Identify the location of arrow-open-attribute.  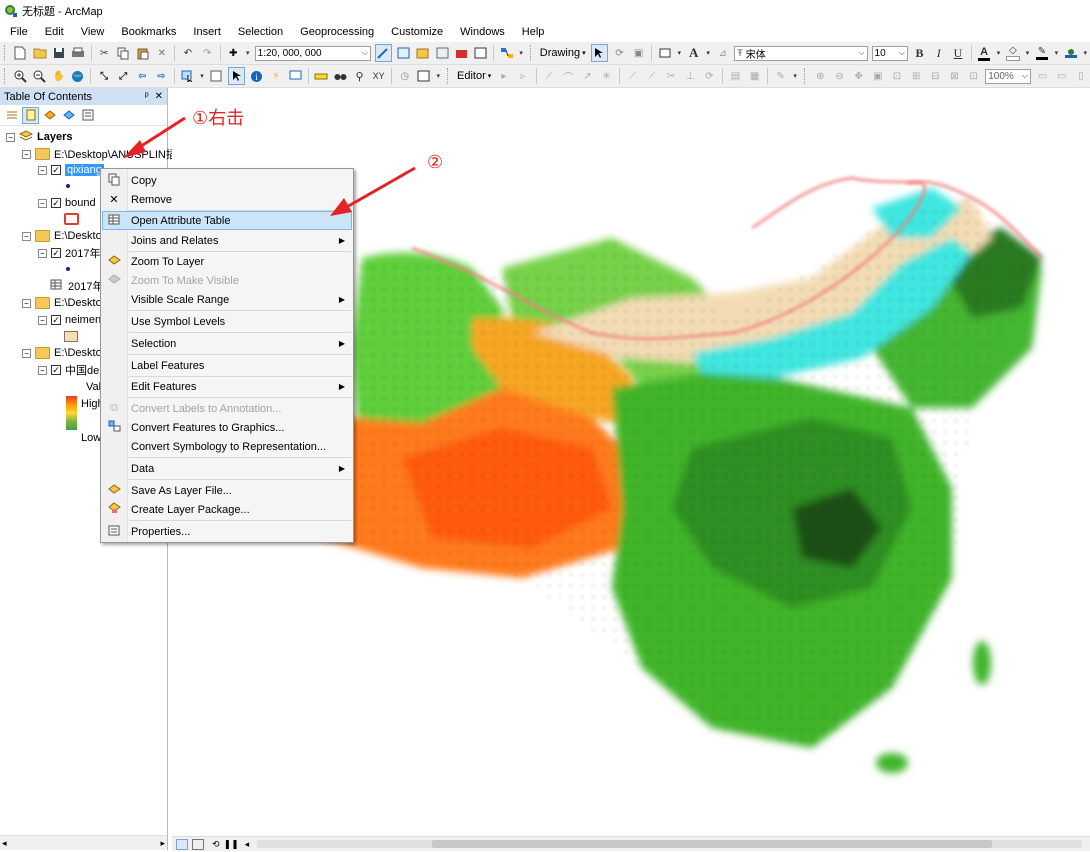
(380, 188).